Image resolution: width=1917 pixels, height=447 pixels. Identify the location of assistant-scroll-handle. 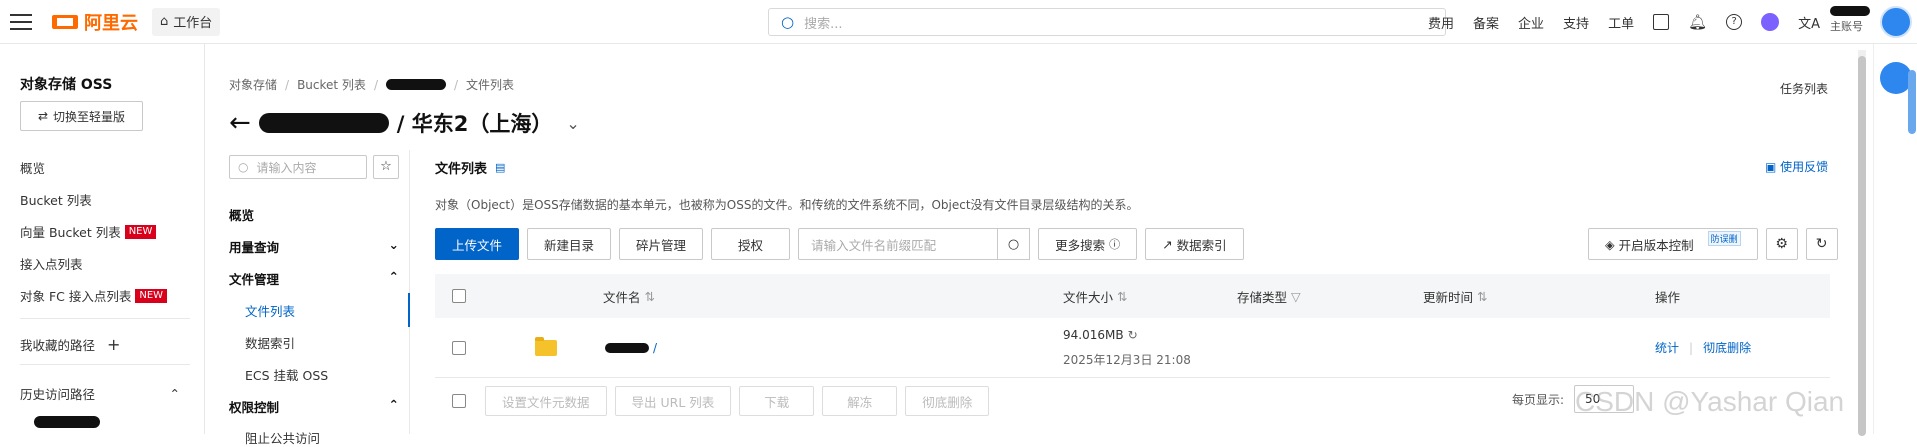
(1912, 102).